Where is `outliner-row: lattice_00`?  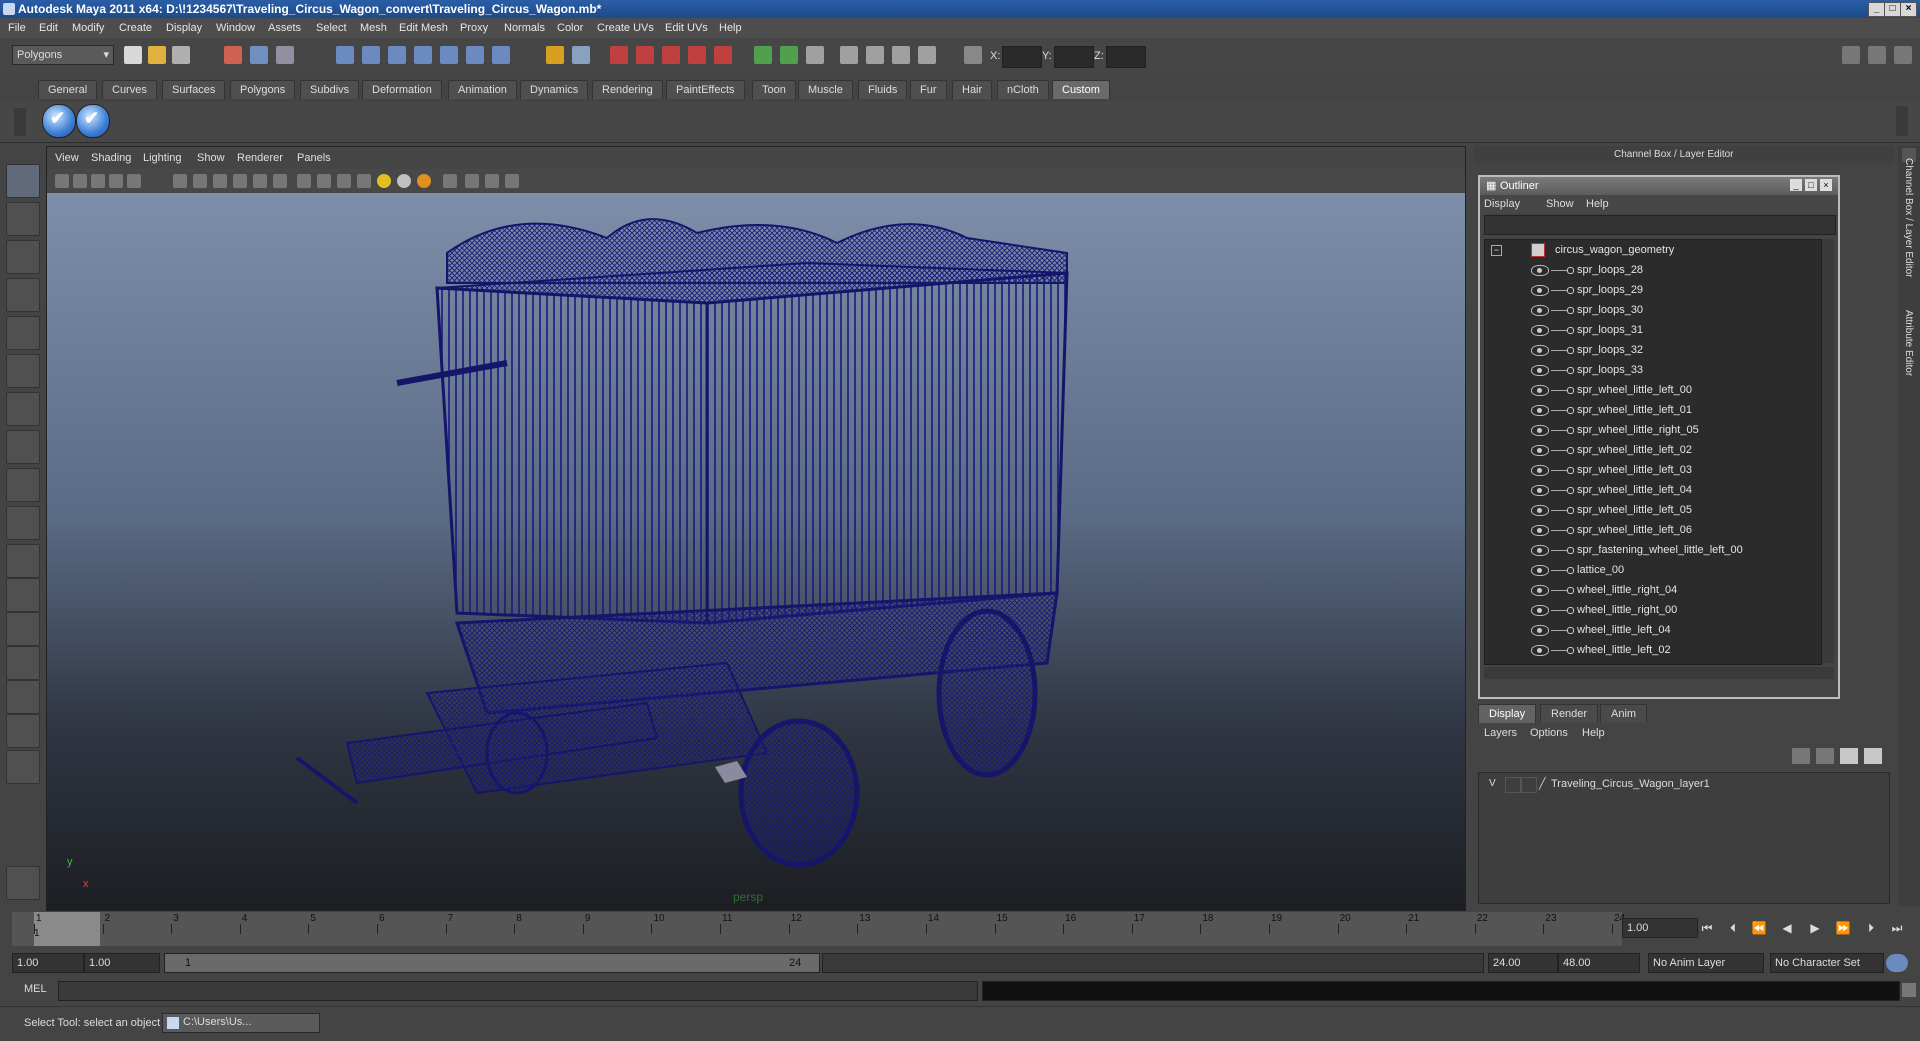
outliner-row: lattice_00 is located at coordinates (1653, 570).